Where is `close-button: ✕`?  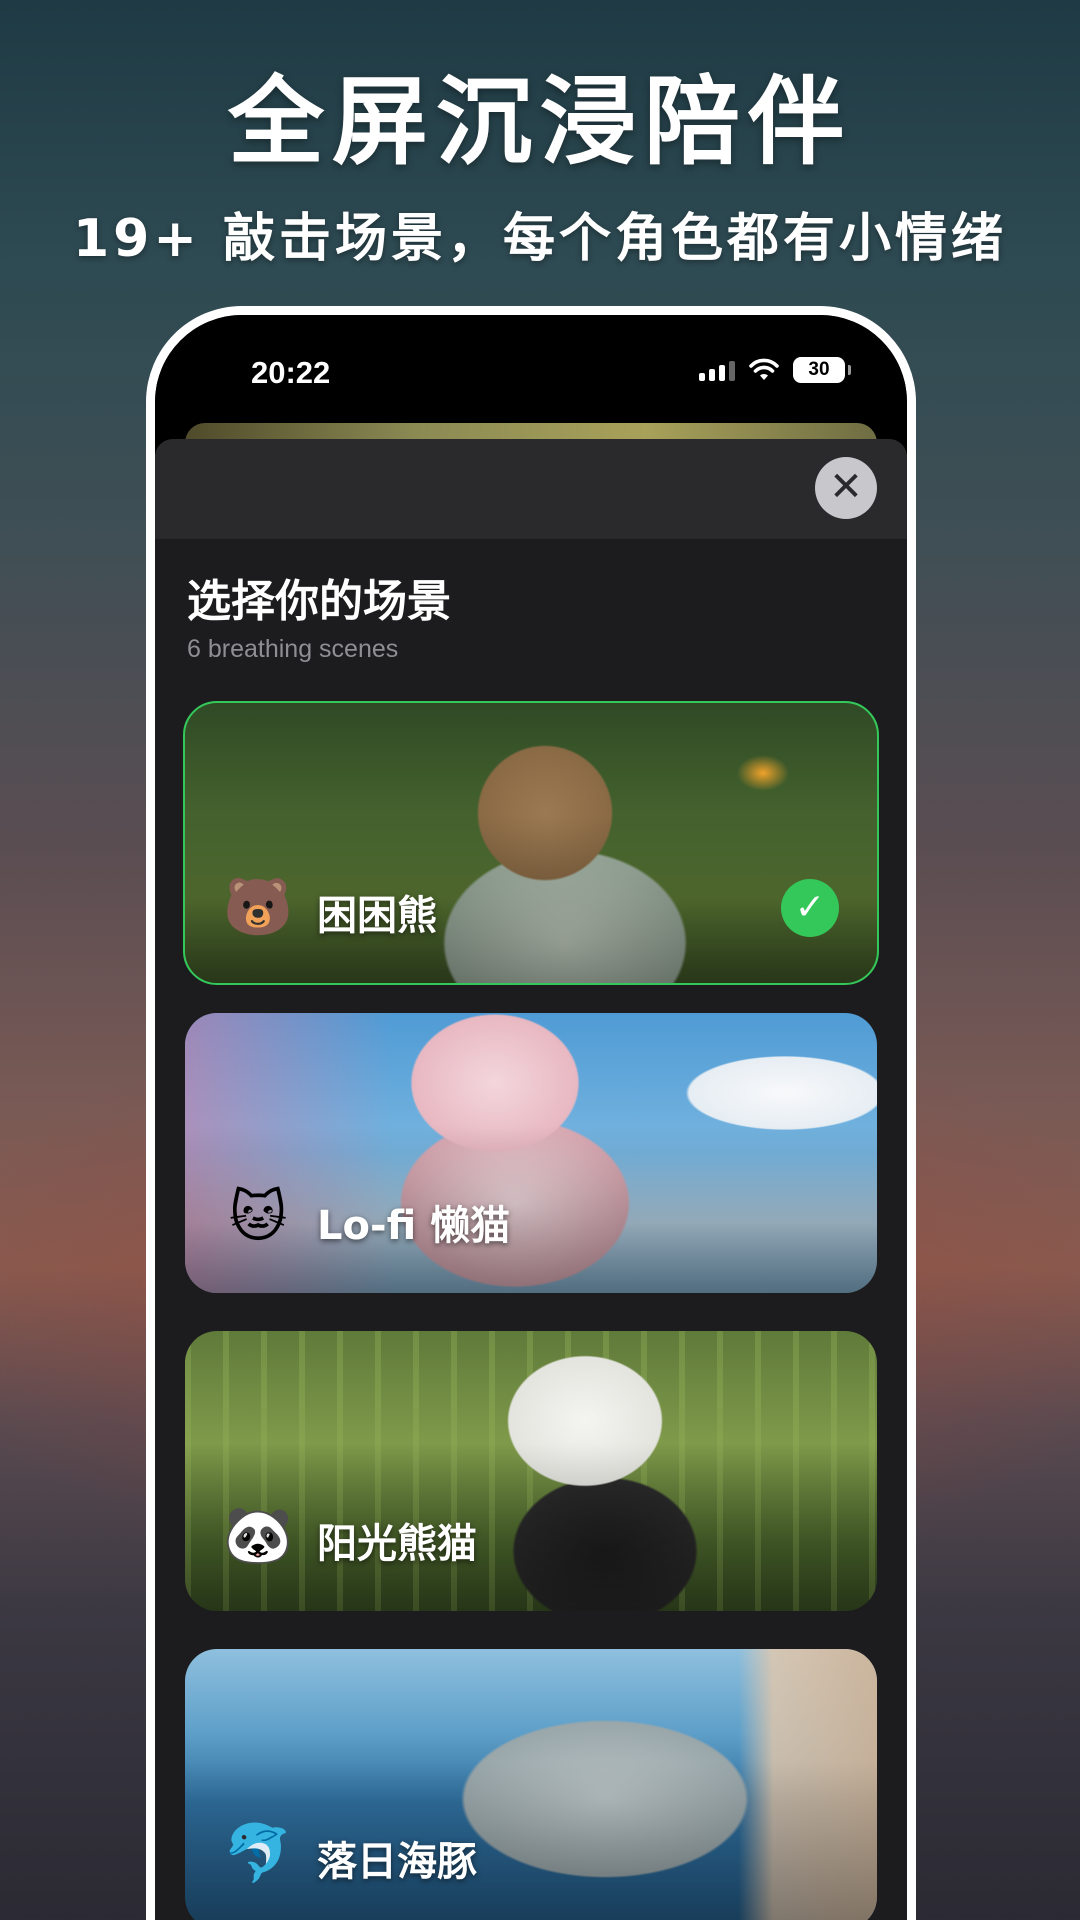 close-button: ✕ is located at coordinates (846, 488).